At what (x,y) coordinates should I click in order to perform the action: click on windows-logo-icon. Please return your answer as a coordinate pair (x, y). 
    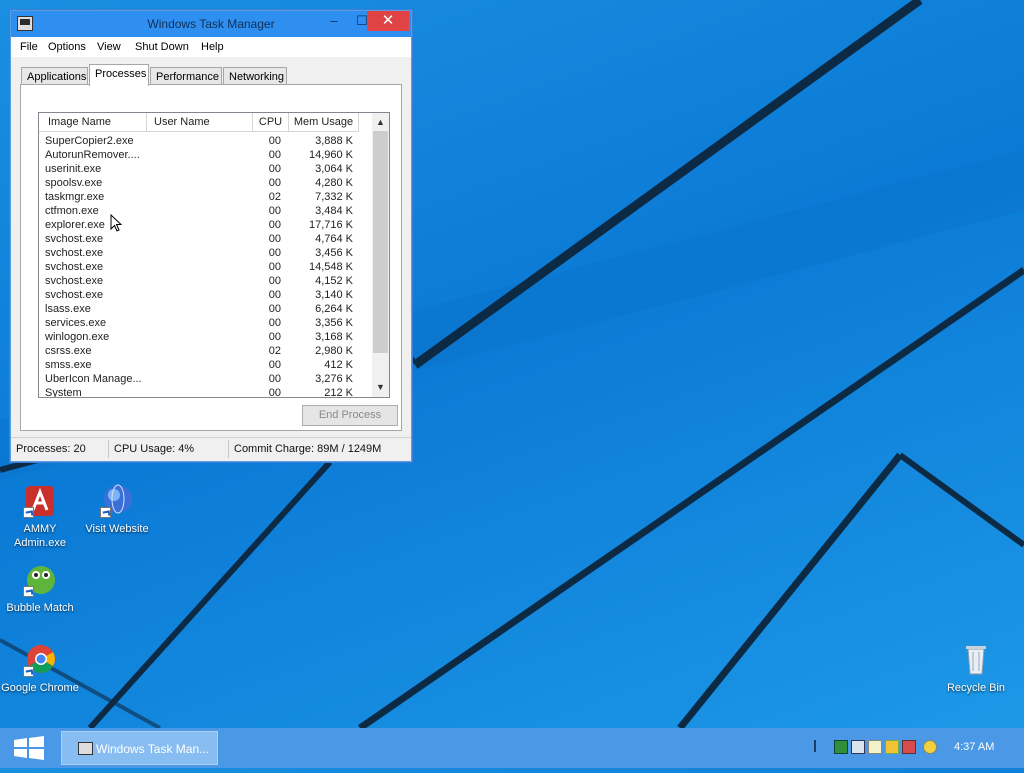
    Looking at the image, I should click on (29, 748).